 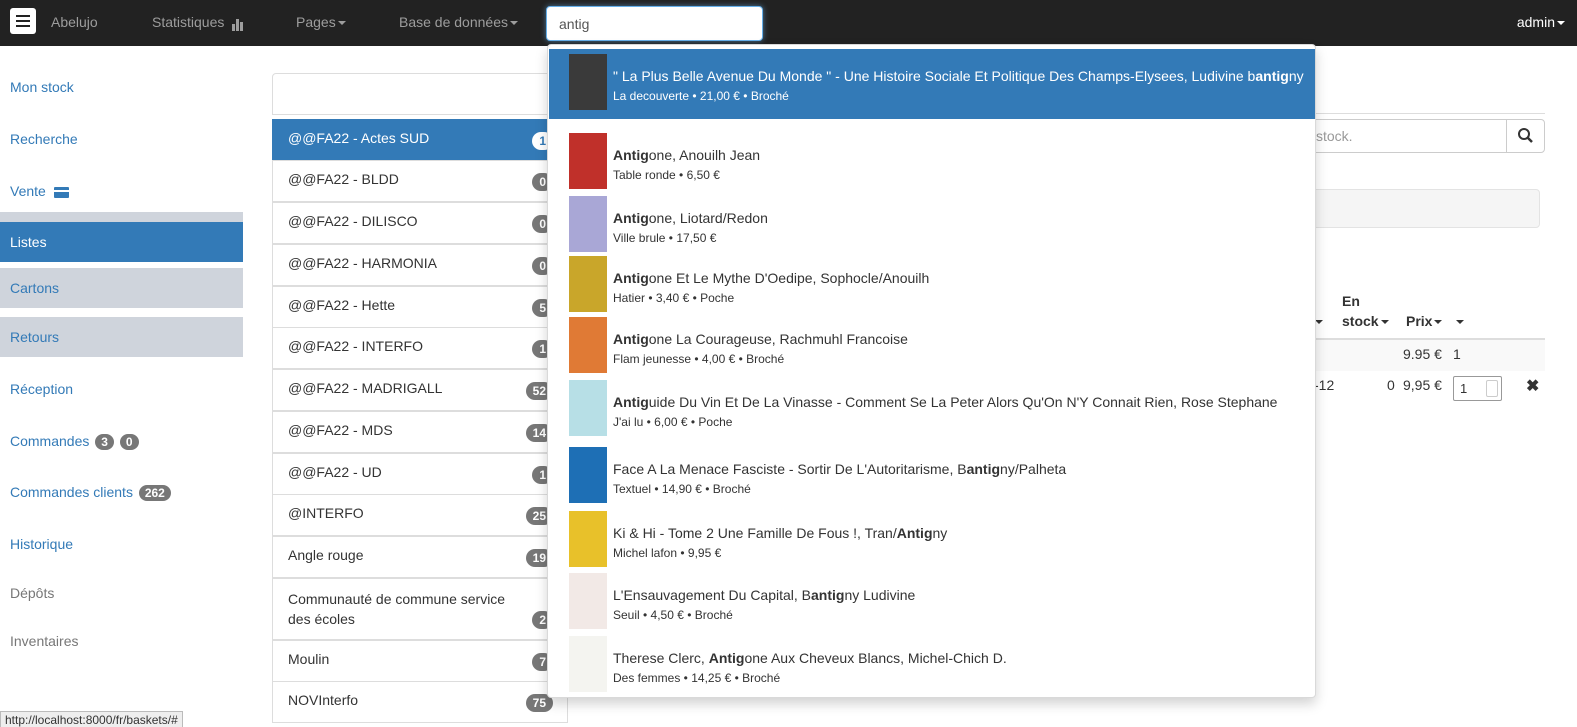 What do you see at coordinates (121, 191) in the screenshot?
I see `sidebar-item-vente: Vente` at bounding box center [121, 191].